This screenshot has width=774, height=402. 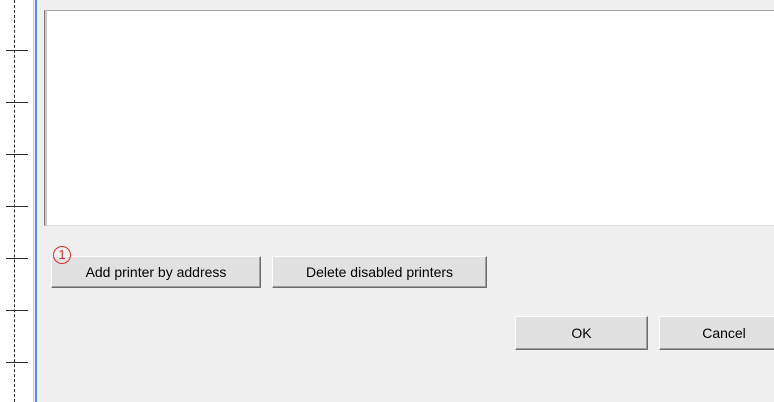 I want to click on ruler-guide-line, so click(x=14, y=201).